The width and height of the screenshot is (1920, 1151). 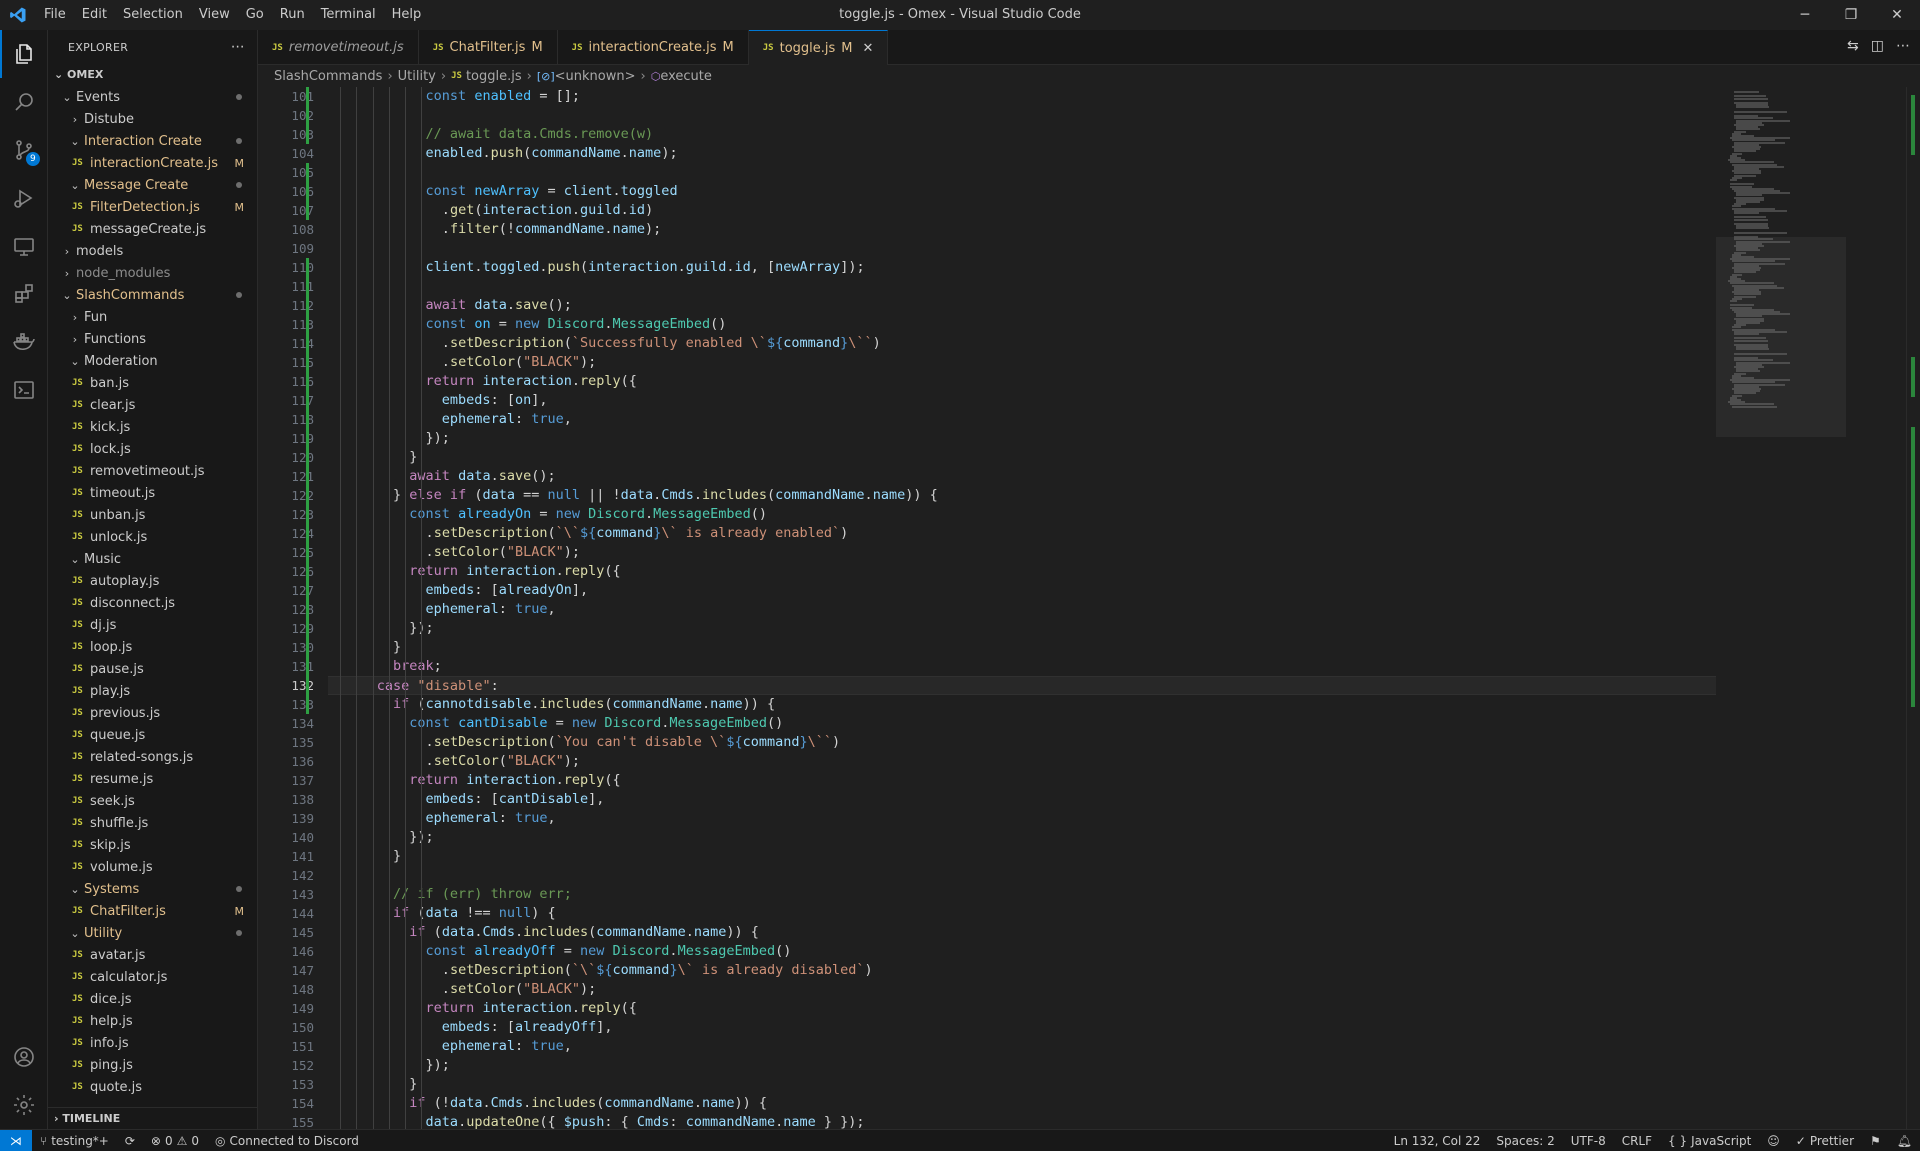 I want to click on breadcrumb-item: execute, so click(x=686, y=76).